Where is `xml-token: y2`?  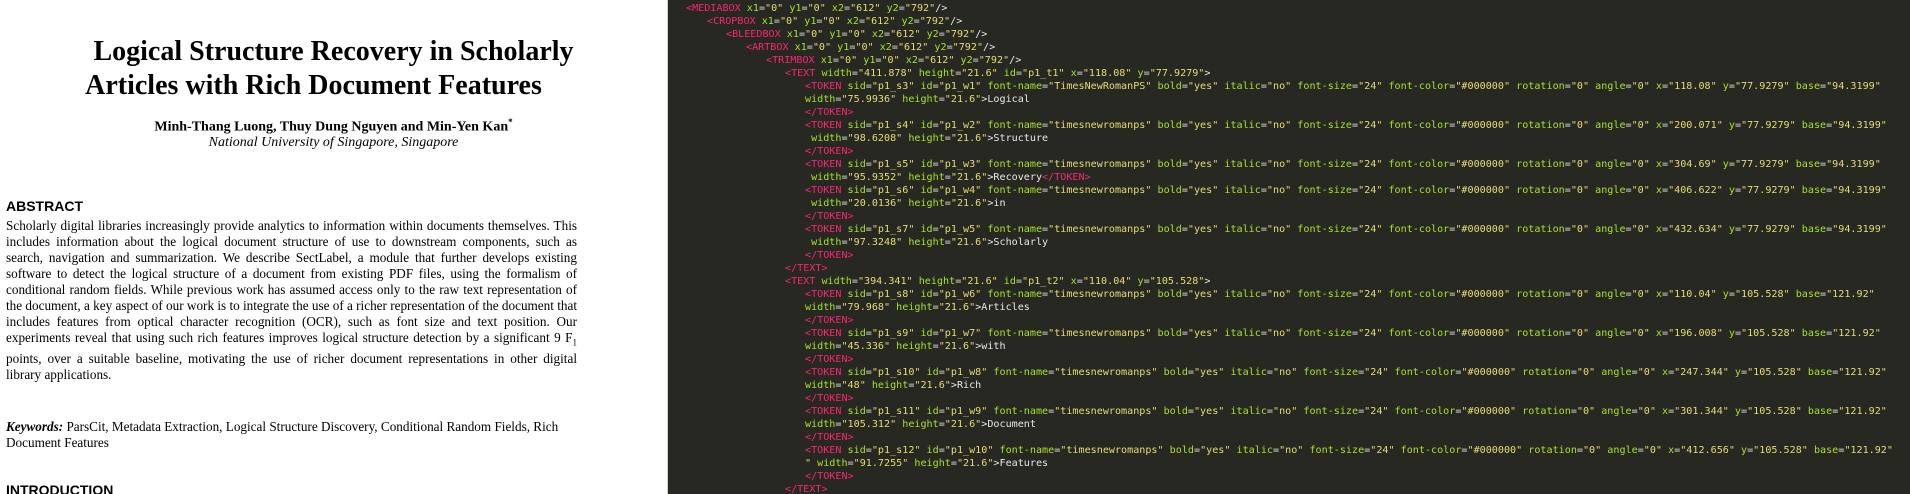 xml-token: y2 is located at coordinates (929, 34).